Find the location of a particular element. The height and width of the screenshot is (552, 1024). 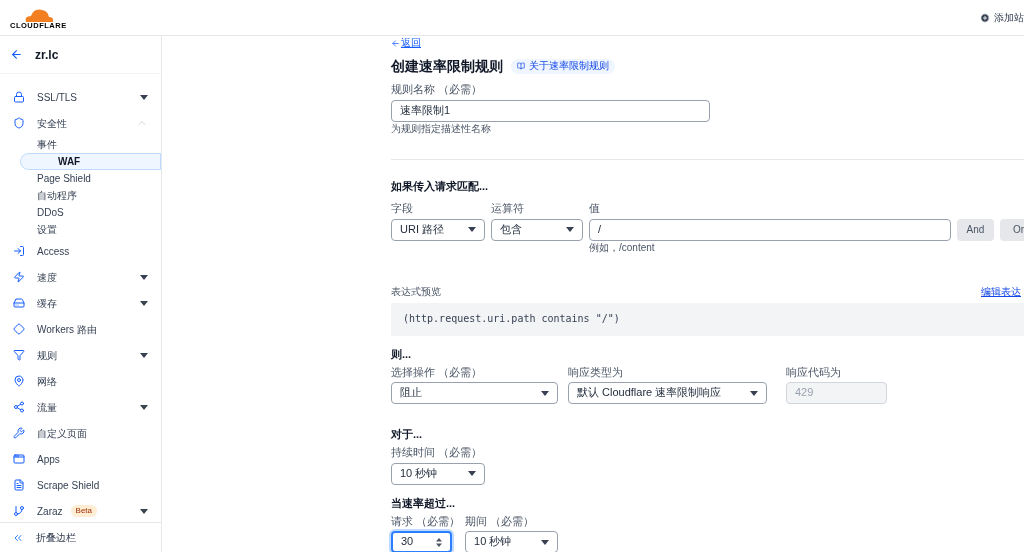

field-label: 请求 （必需） is located at coordinates (426, 521).